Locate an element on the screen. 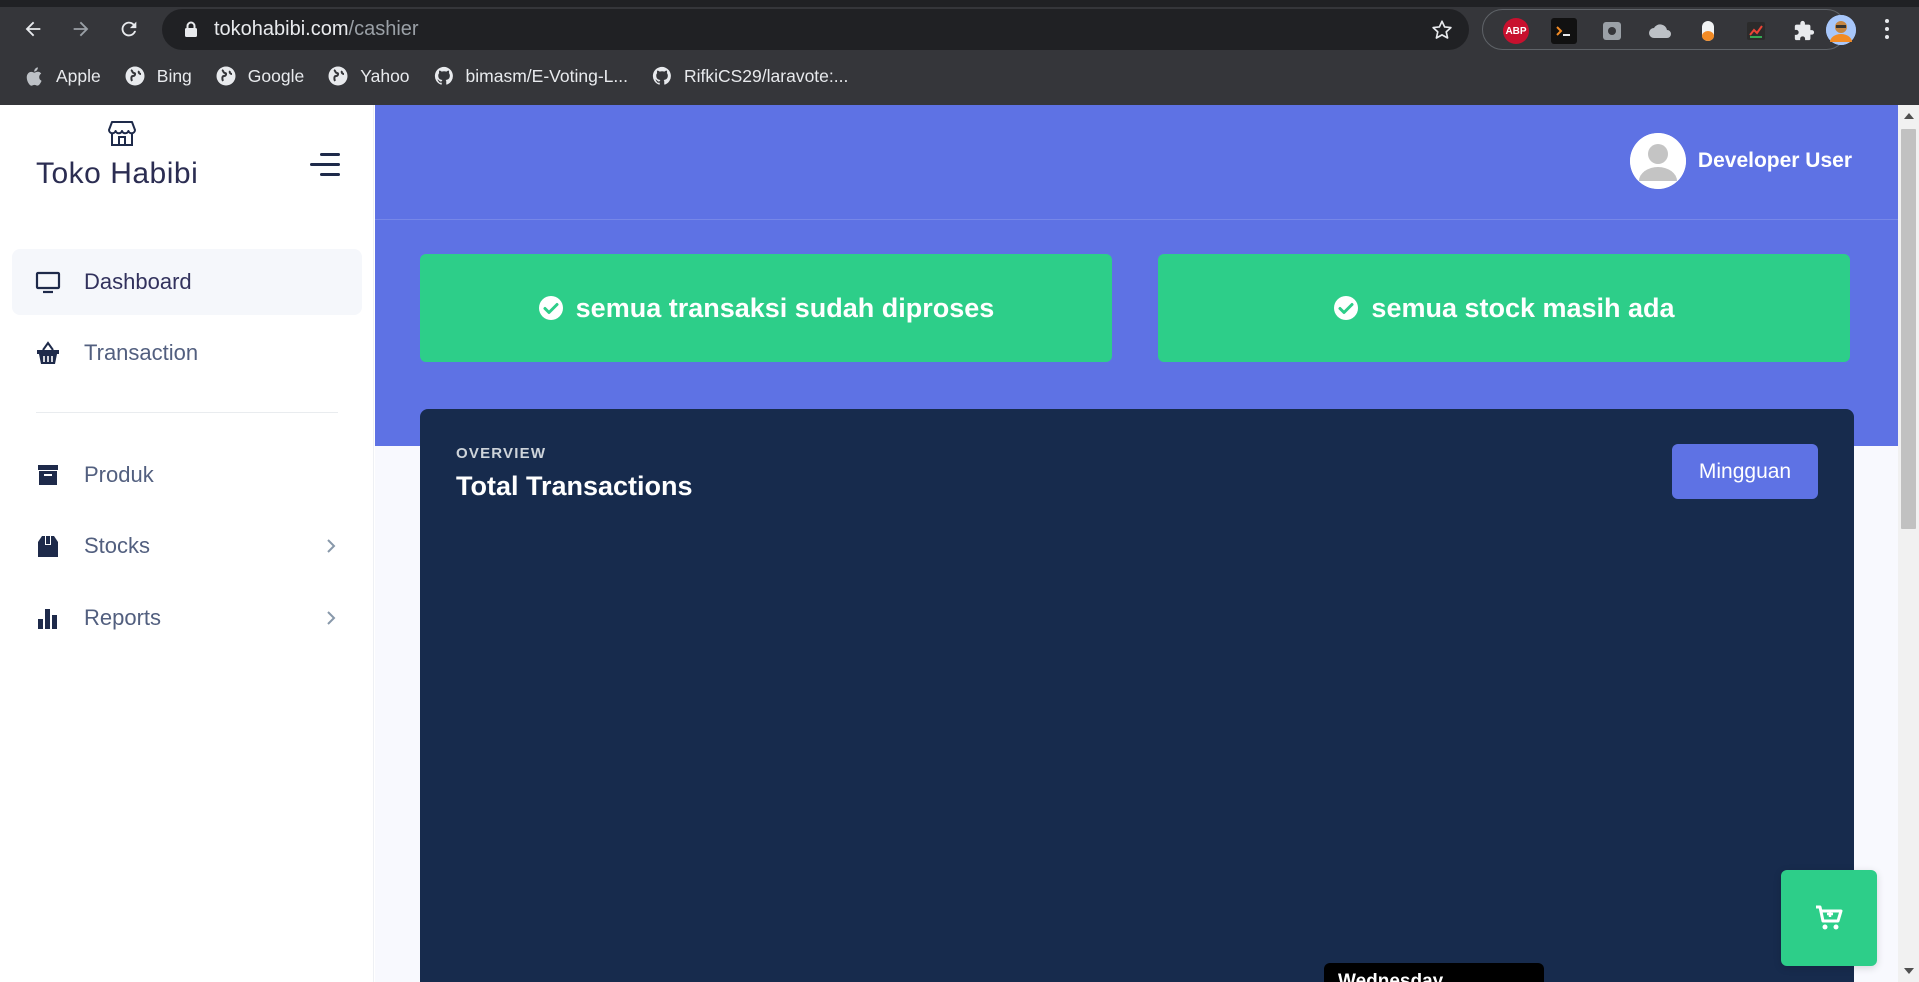  sidebar-item-label: Stocks is located at coordinates (117, 545).